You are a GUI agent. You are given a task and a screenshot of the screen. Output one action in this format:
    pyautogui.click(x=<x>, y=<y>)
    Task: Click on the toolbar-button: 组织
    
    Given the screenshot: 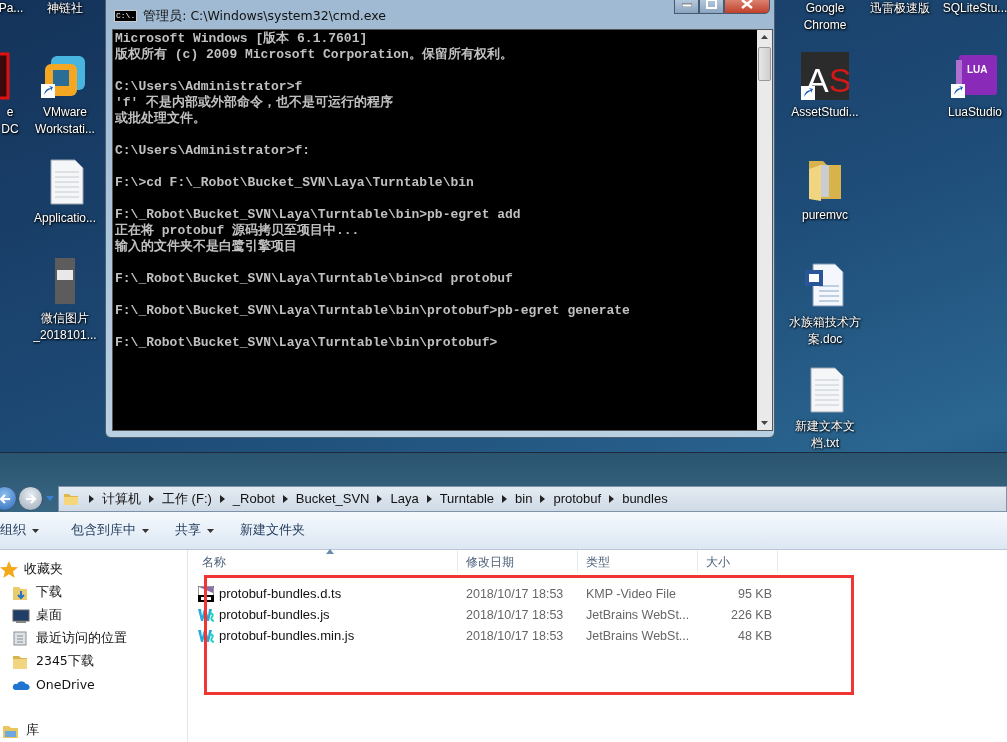 What is the action you would take?
    pyautogui.click(x=19, y=531)
    